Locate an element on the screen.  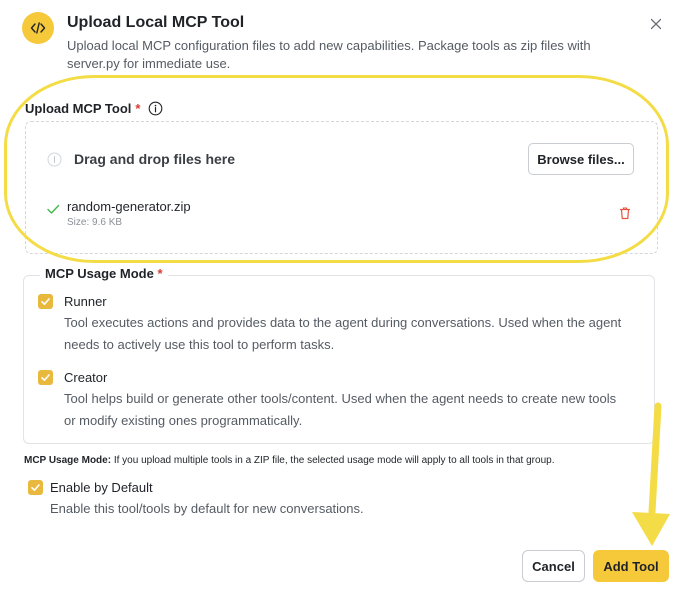
info-icon is located at coordinates (155, 108).